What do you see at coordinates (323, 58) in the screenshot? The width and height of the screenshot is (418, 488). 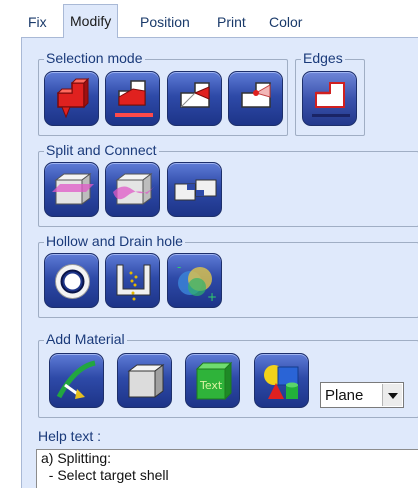 I see `edges-label: Edges` at bounding box center [323, 58].